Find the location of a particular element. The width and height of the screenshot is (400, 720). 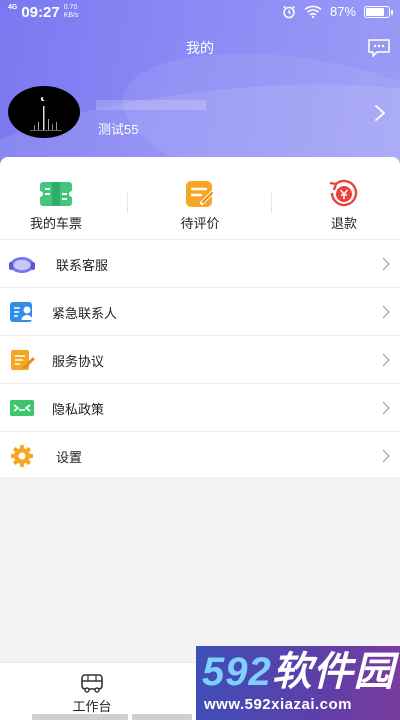

menu-item-label: 服务协议 is located at coordinates (78, 361).